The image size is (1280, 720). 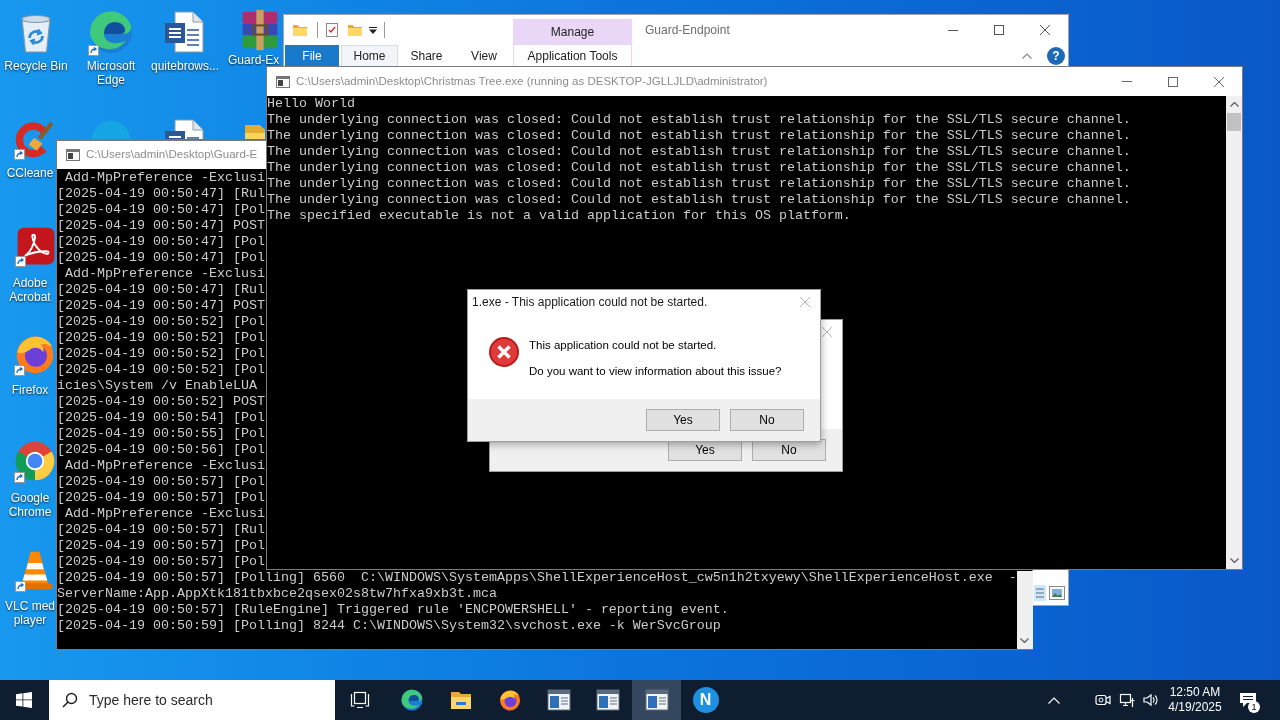 I want to click on pdf-app-icon, so click(x=36, y=246).